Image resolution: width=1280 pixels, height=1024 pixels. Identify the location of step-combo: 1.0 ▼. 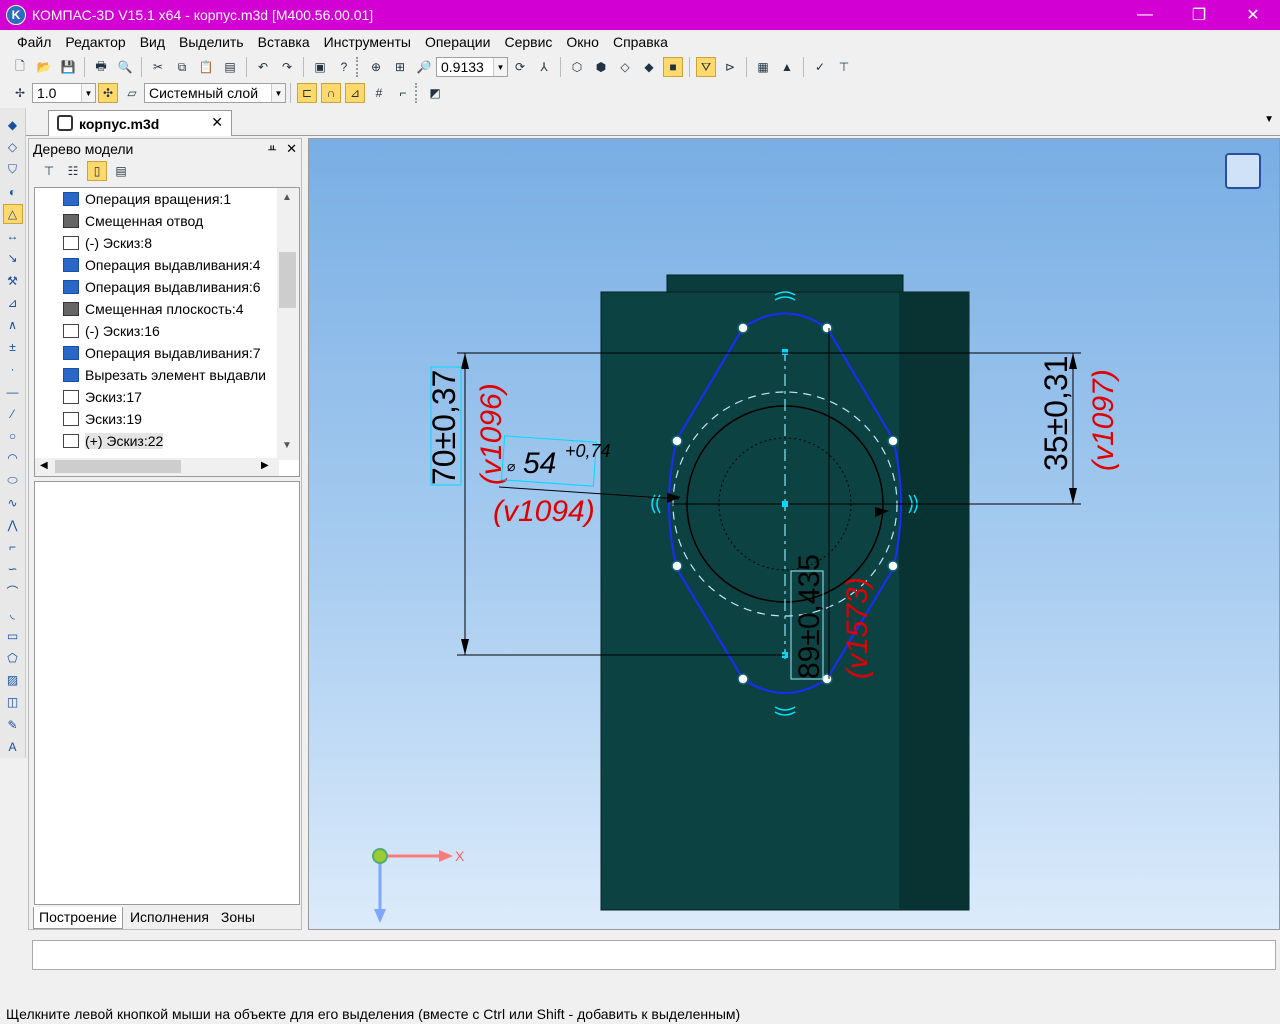
(64, 93).